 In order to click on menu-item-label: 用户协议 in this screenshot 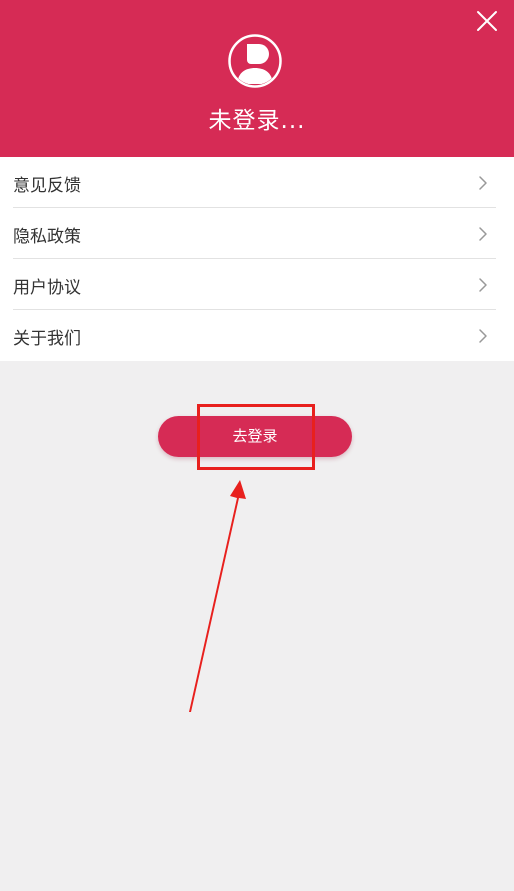, I will do `click(47, 288)`.